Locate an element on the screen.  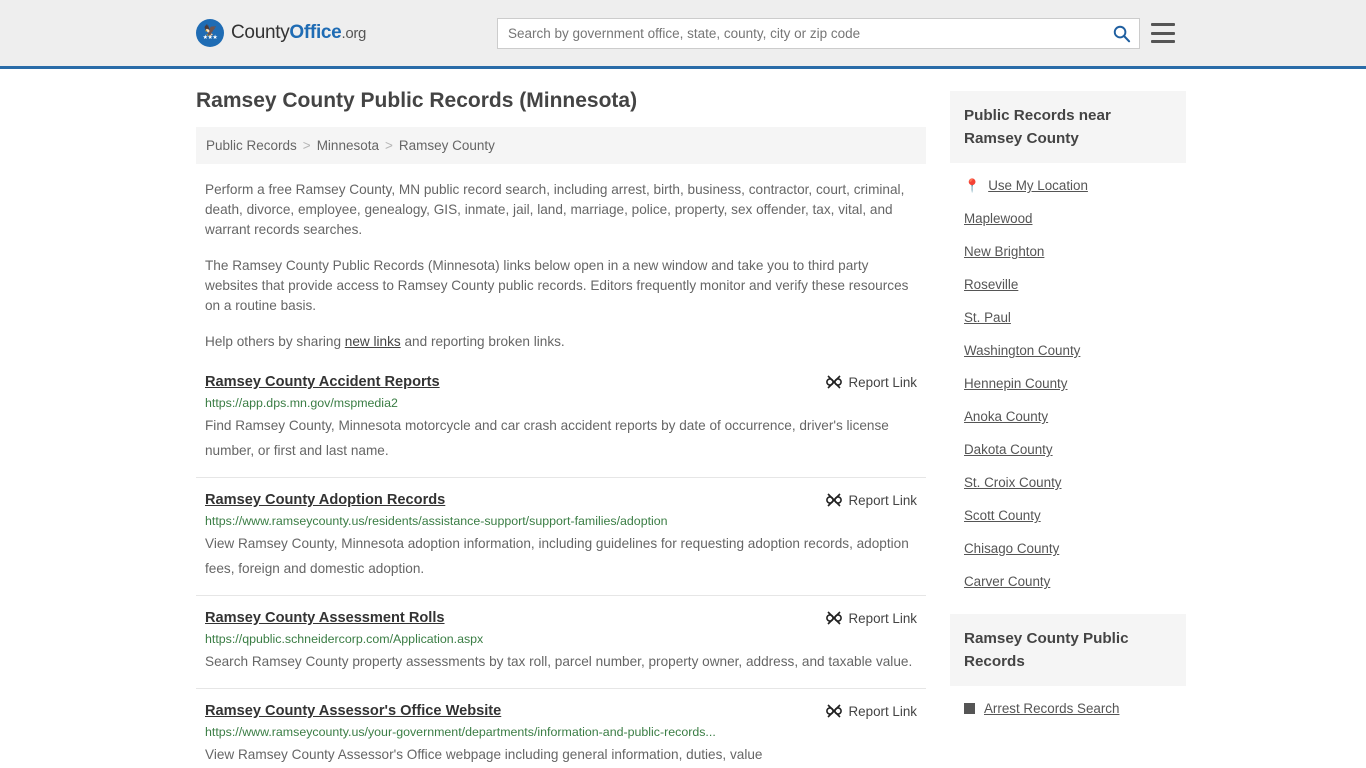
sidebar-item-washington-county: Washington County is located at coordinates (1068, 350).